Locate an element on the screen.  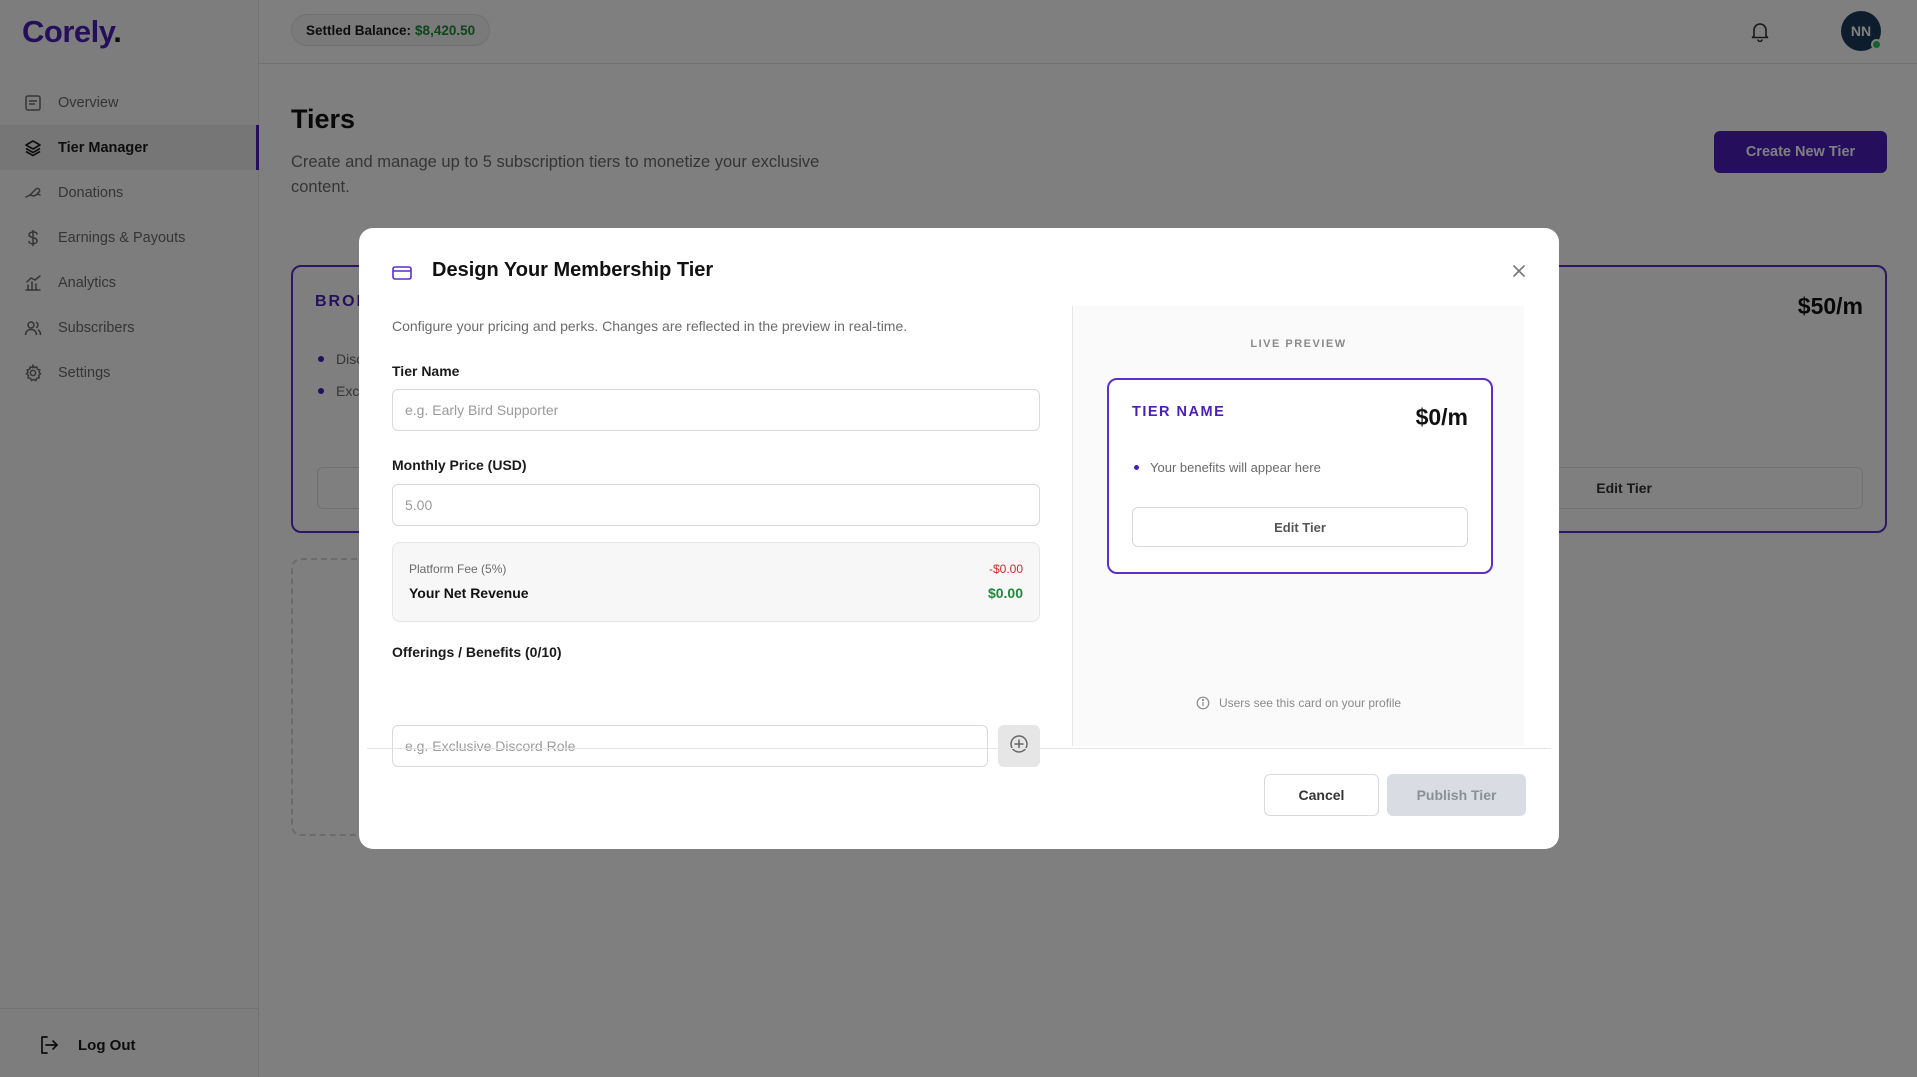
info-icon is located at coordinates (1203, 703).